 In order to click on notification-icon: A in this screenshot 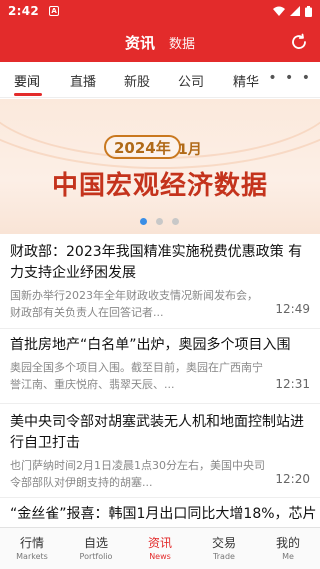, I will do `click(54, 11)`.